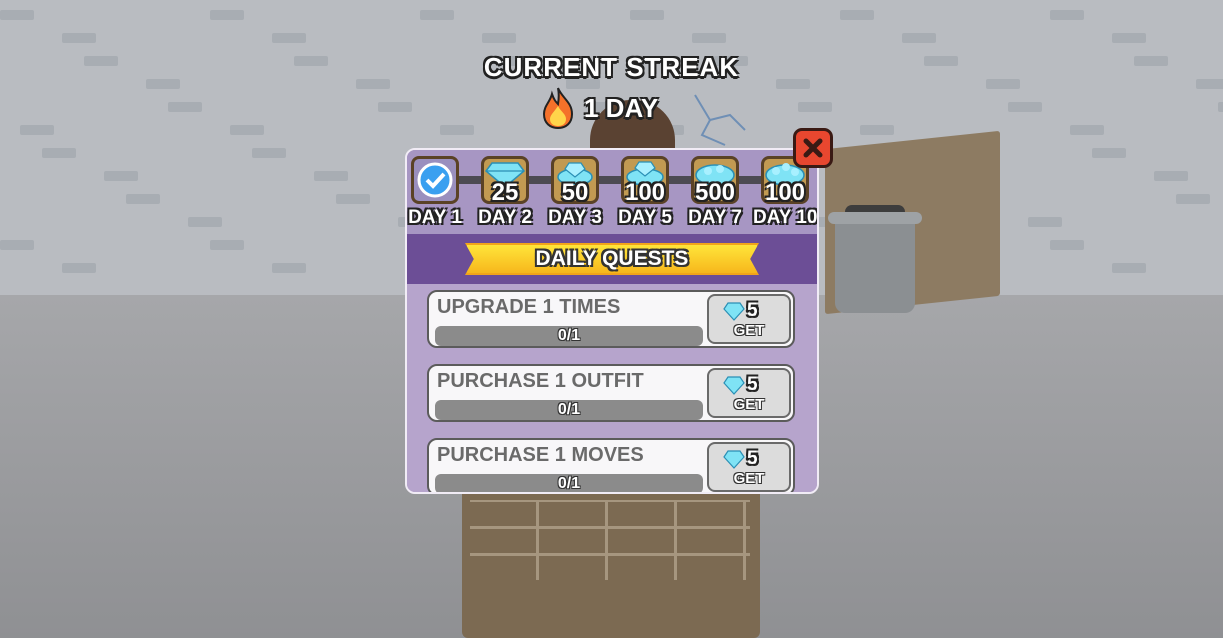 This screenshot has width=1223, height=638. I want to click on reward-day-1: DAY 1, so click(437, 192).